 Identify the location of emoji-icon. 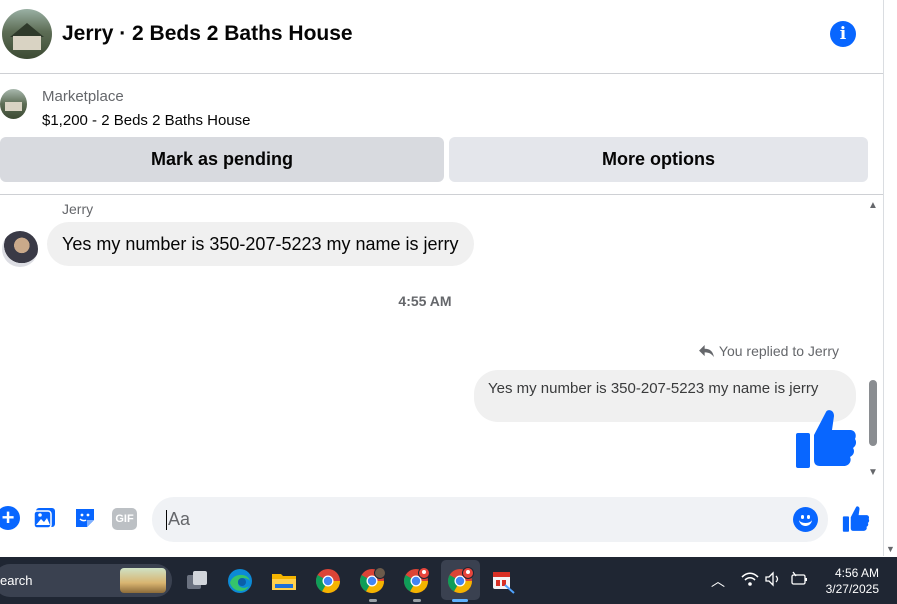
(805, 519).